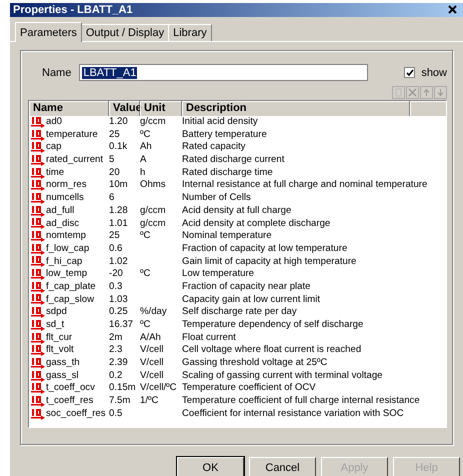 This screenshot has height=476, width=463. Describe the element at coordinates (62, 376) in the screenshot. I see `parameter-name: gass_sl` at that location.